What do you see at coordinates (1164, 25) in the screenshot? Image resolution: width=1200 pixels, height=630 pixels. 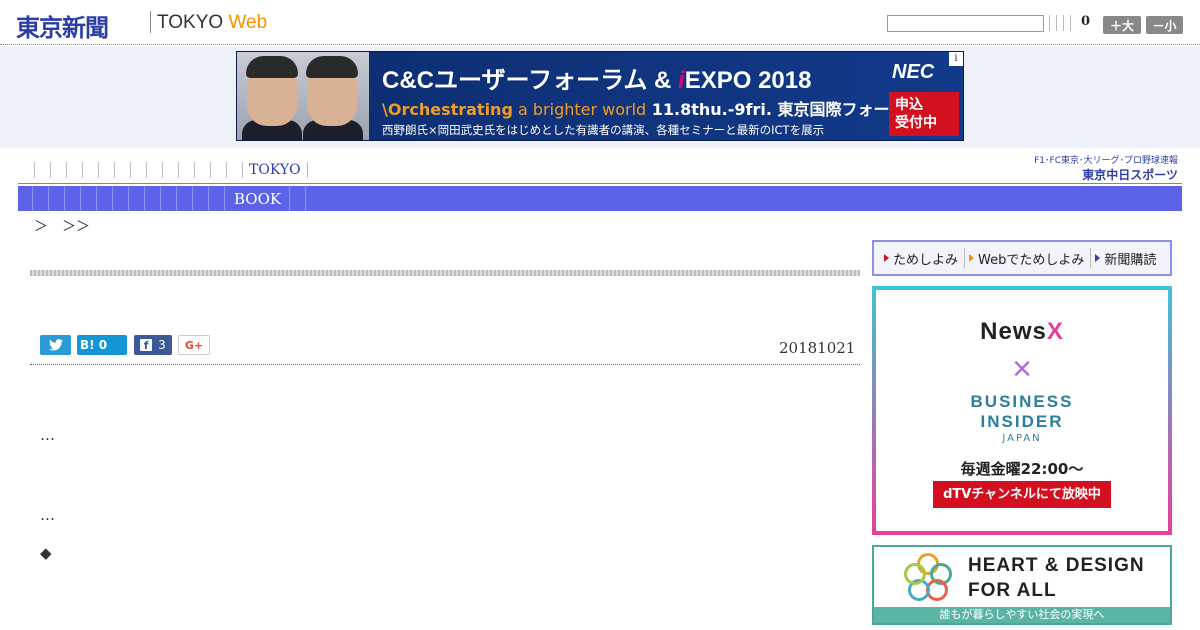 I see `font-size-smaller-button: －小` at bounding box center [1164, 25].